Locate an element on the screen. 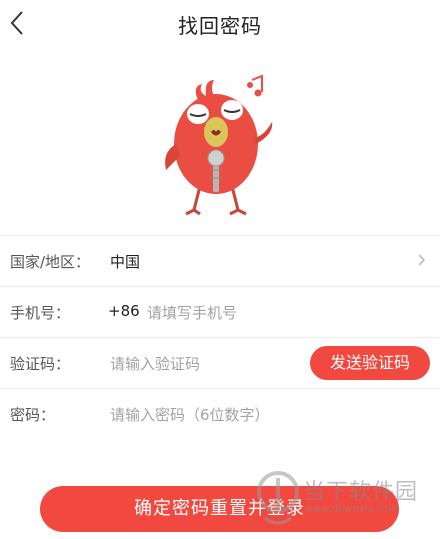  password-input: 请输入密码（6位数字） is located at coordinates (190, 414).